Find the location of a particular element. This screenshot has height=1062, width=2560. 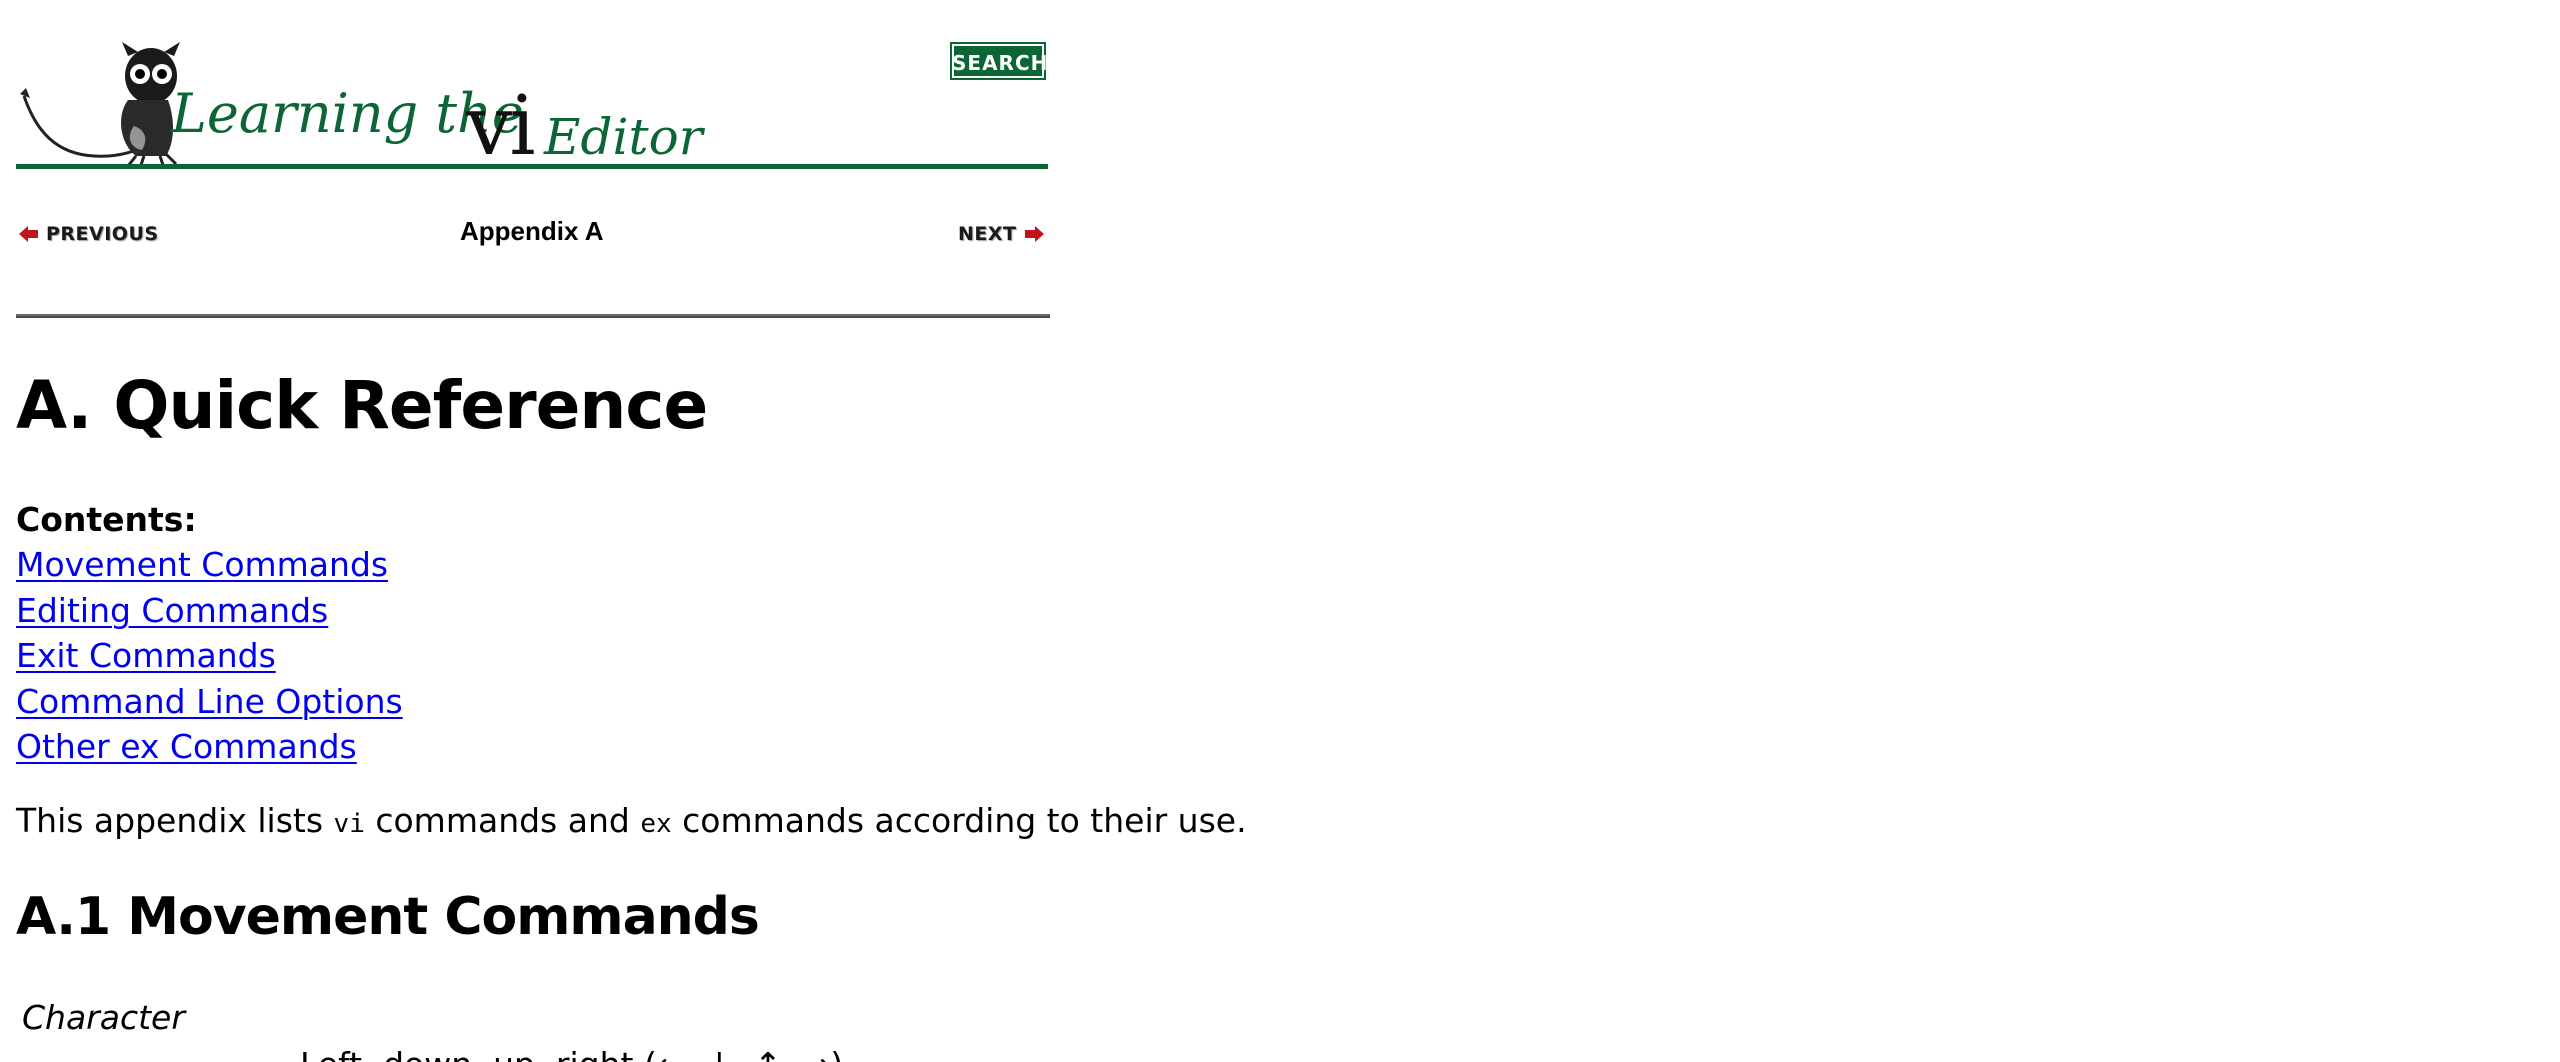

toc-link-command-line-options: Command Line Options is located at coordinates (209, 701).